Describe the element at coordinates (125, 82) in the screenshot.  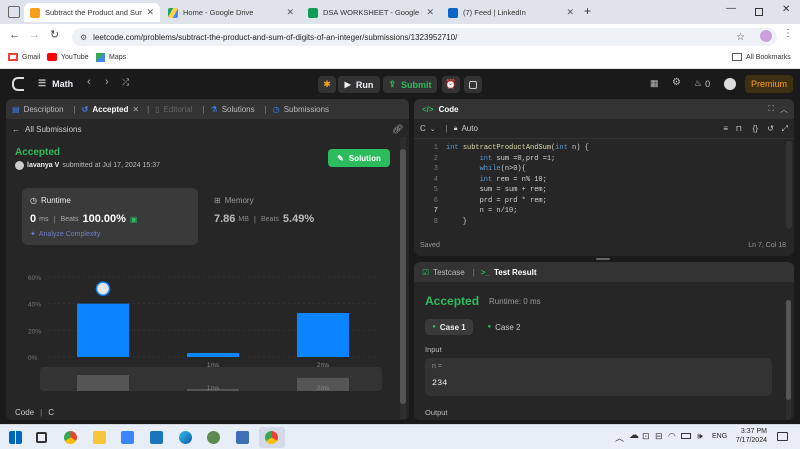
I see `shuffle-icon: ⤮` at that location.